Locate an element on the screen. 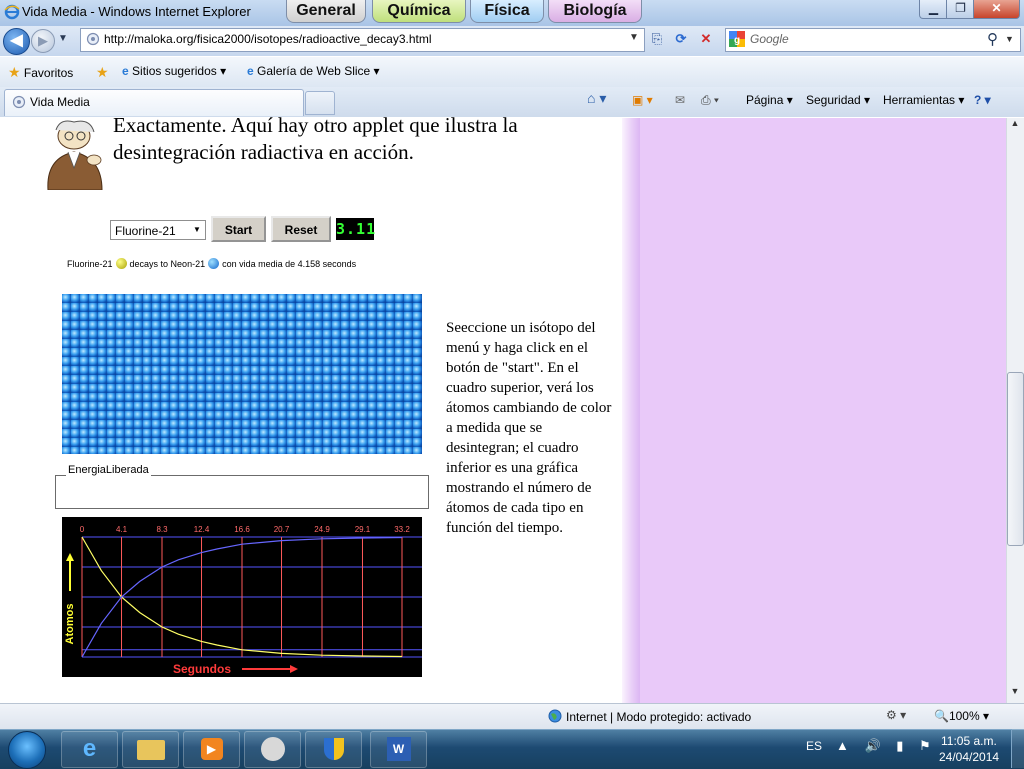 Image resolution: width=1024 pixels, height=769 pixels. read-mail-icon: ✉ is located at coordinates (680, 100).